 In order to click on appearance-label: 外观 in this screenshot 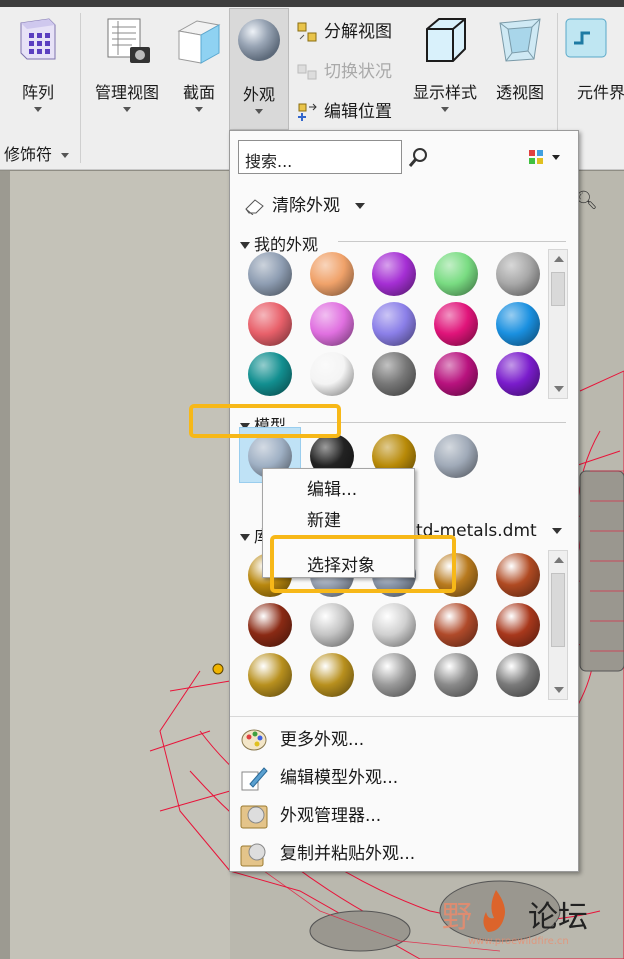, I will do `click(258, 94)`.